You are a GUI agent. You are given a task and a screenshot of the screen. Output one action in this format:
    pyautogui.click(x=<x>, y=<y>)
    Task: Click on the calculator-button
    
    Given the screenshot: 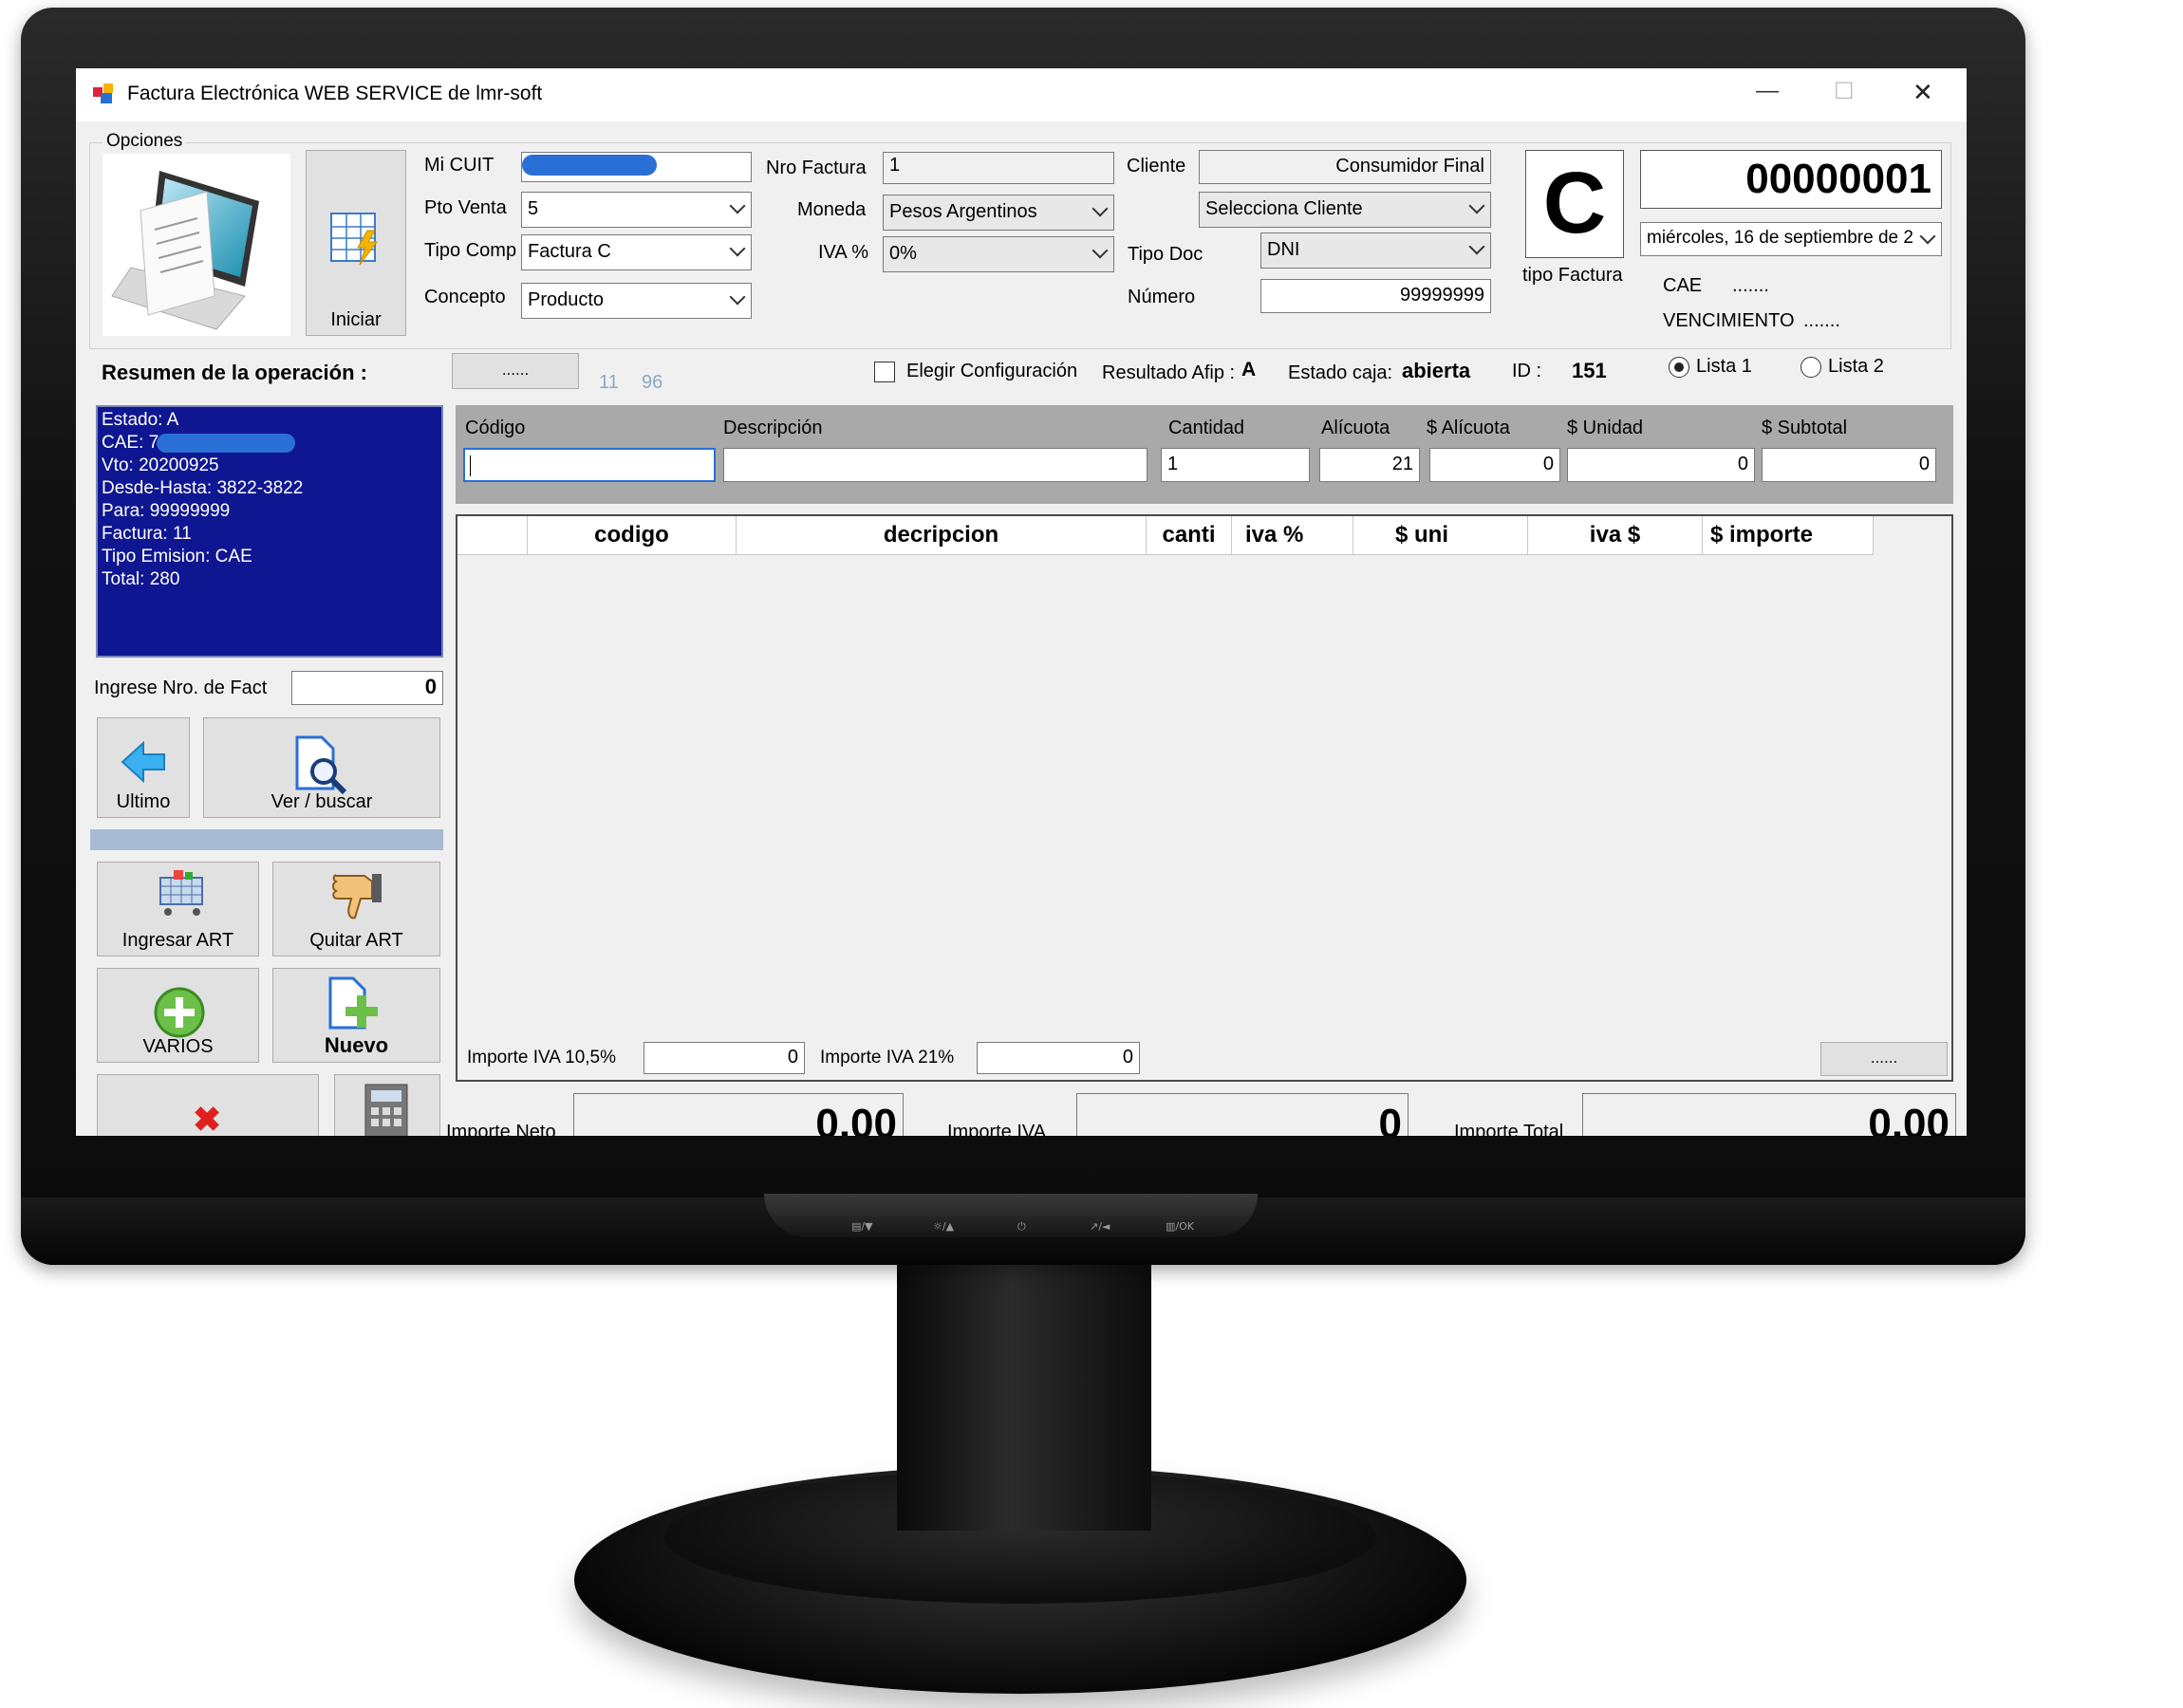 What is the action you would take?
    pyautogui.click(x=387, y=1105)
    